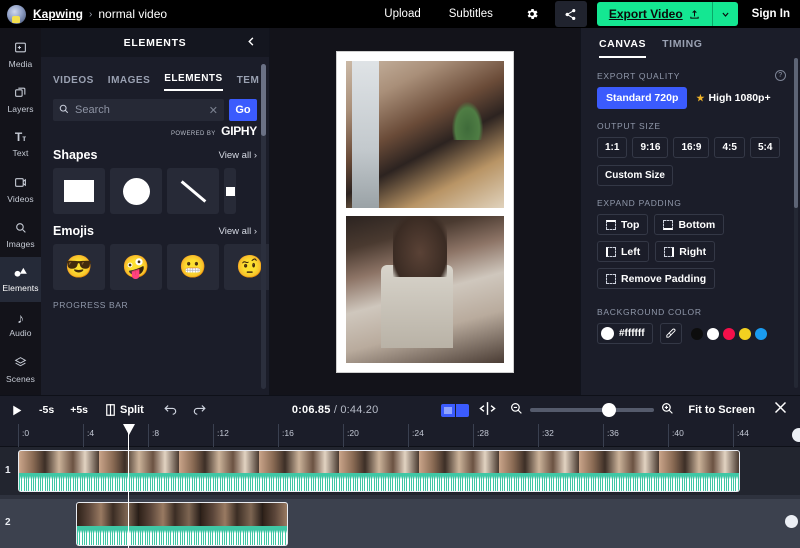  Describe the element at coordinates (400, 523) in the screenshot. I see `timeline-track-2: 2` at that location.